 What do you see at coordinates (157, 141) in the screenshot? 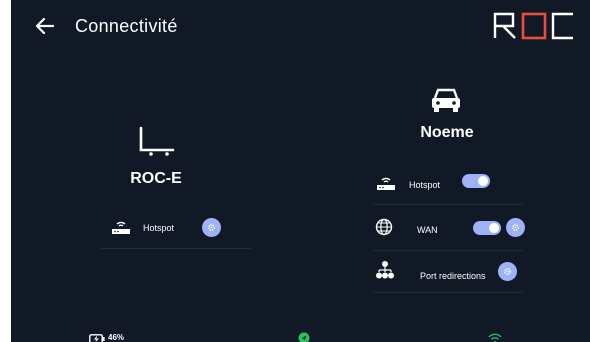
I see `cart-icon` at bounding box center [157, 141].